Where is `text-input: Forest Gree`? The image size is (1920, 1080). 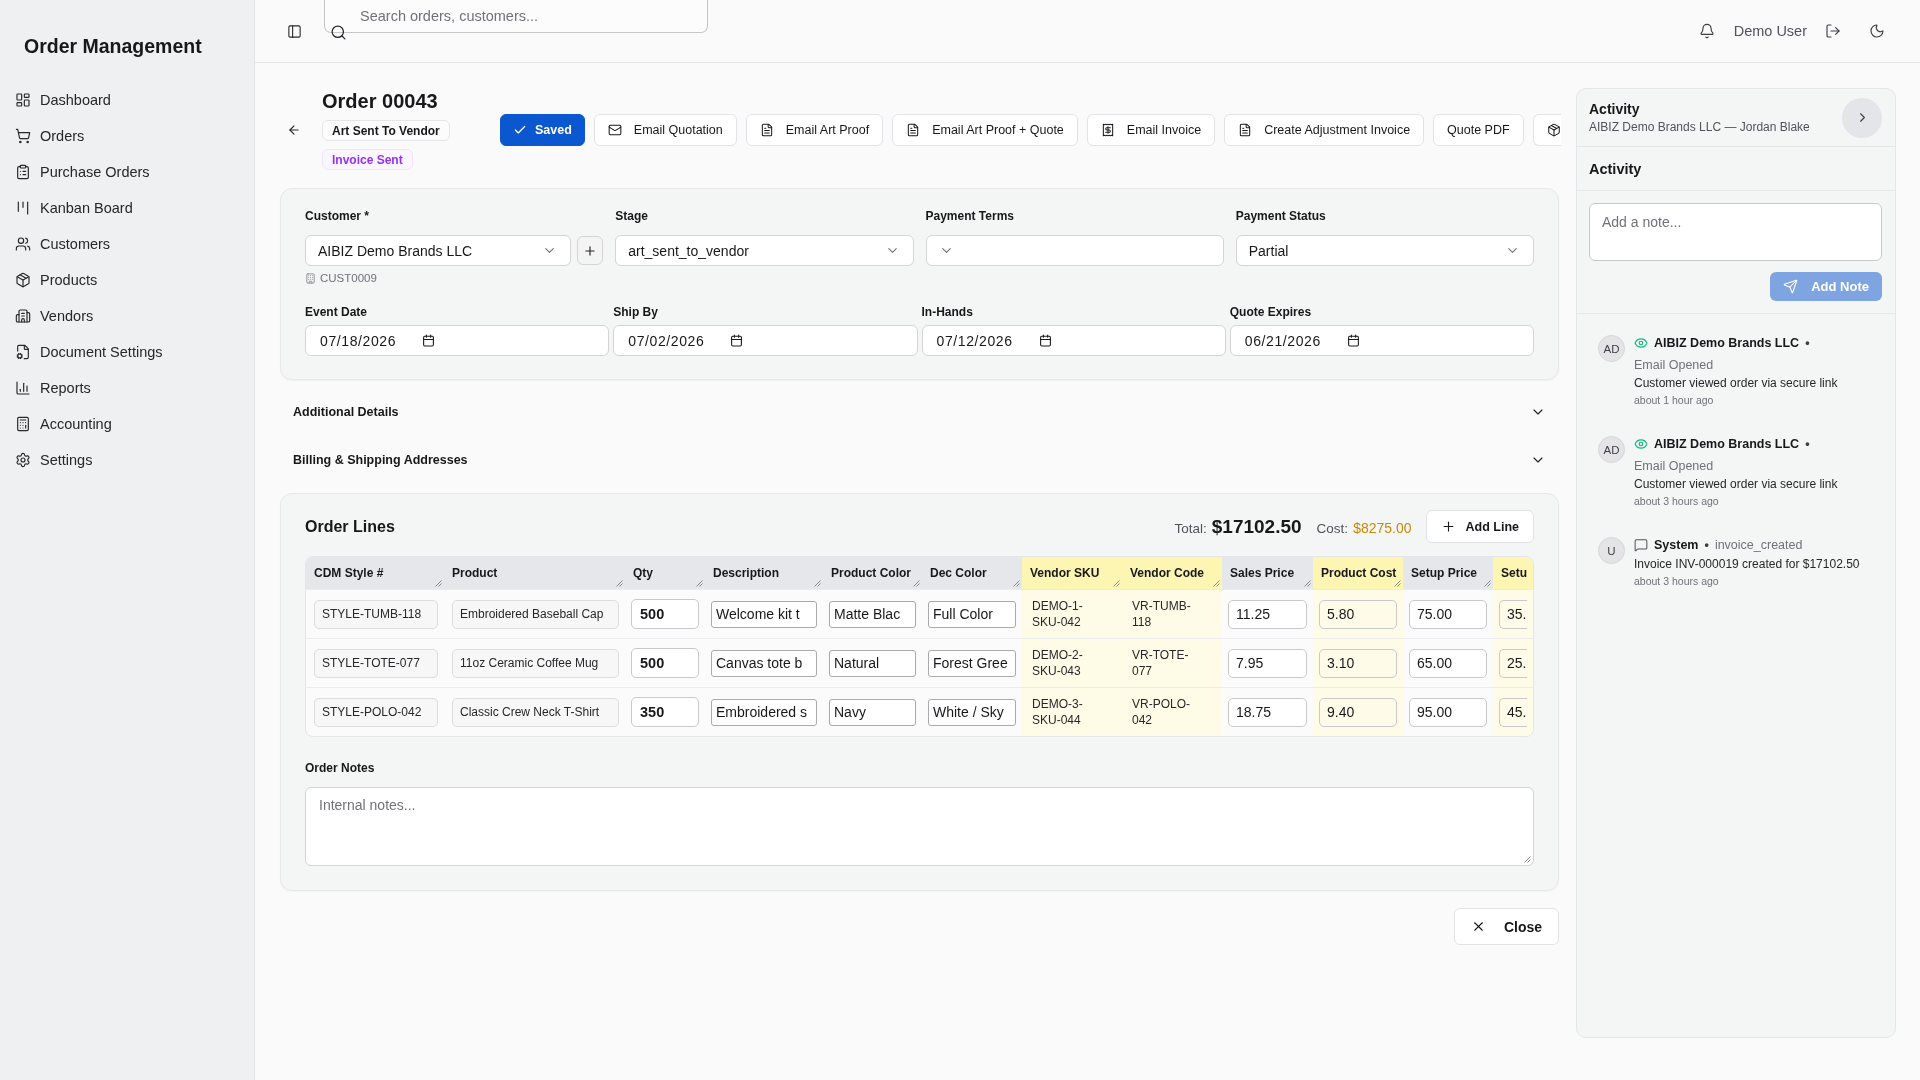
text-input: Forest Gree is located at coordinates (972, 663).